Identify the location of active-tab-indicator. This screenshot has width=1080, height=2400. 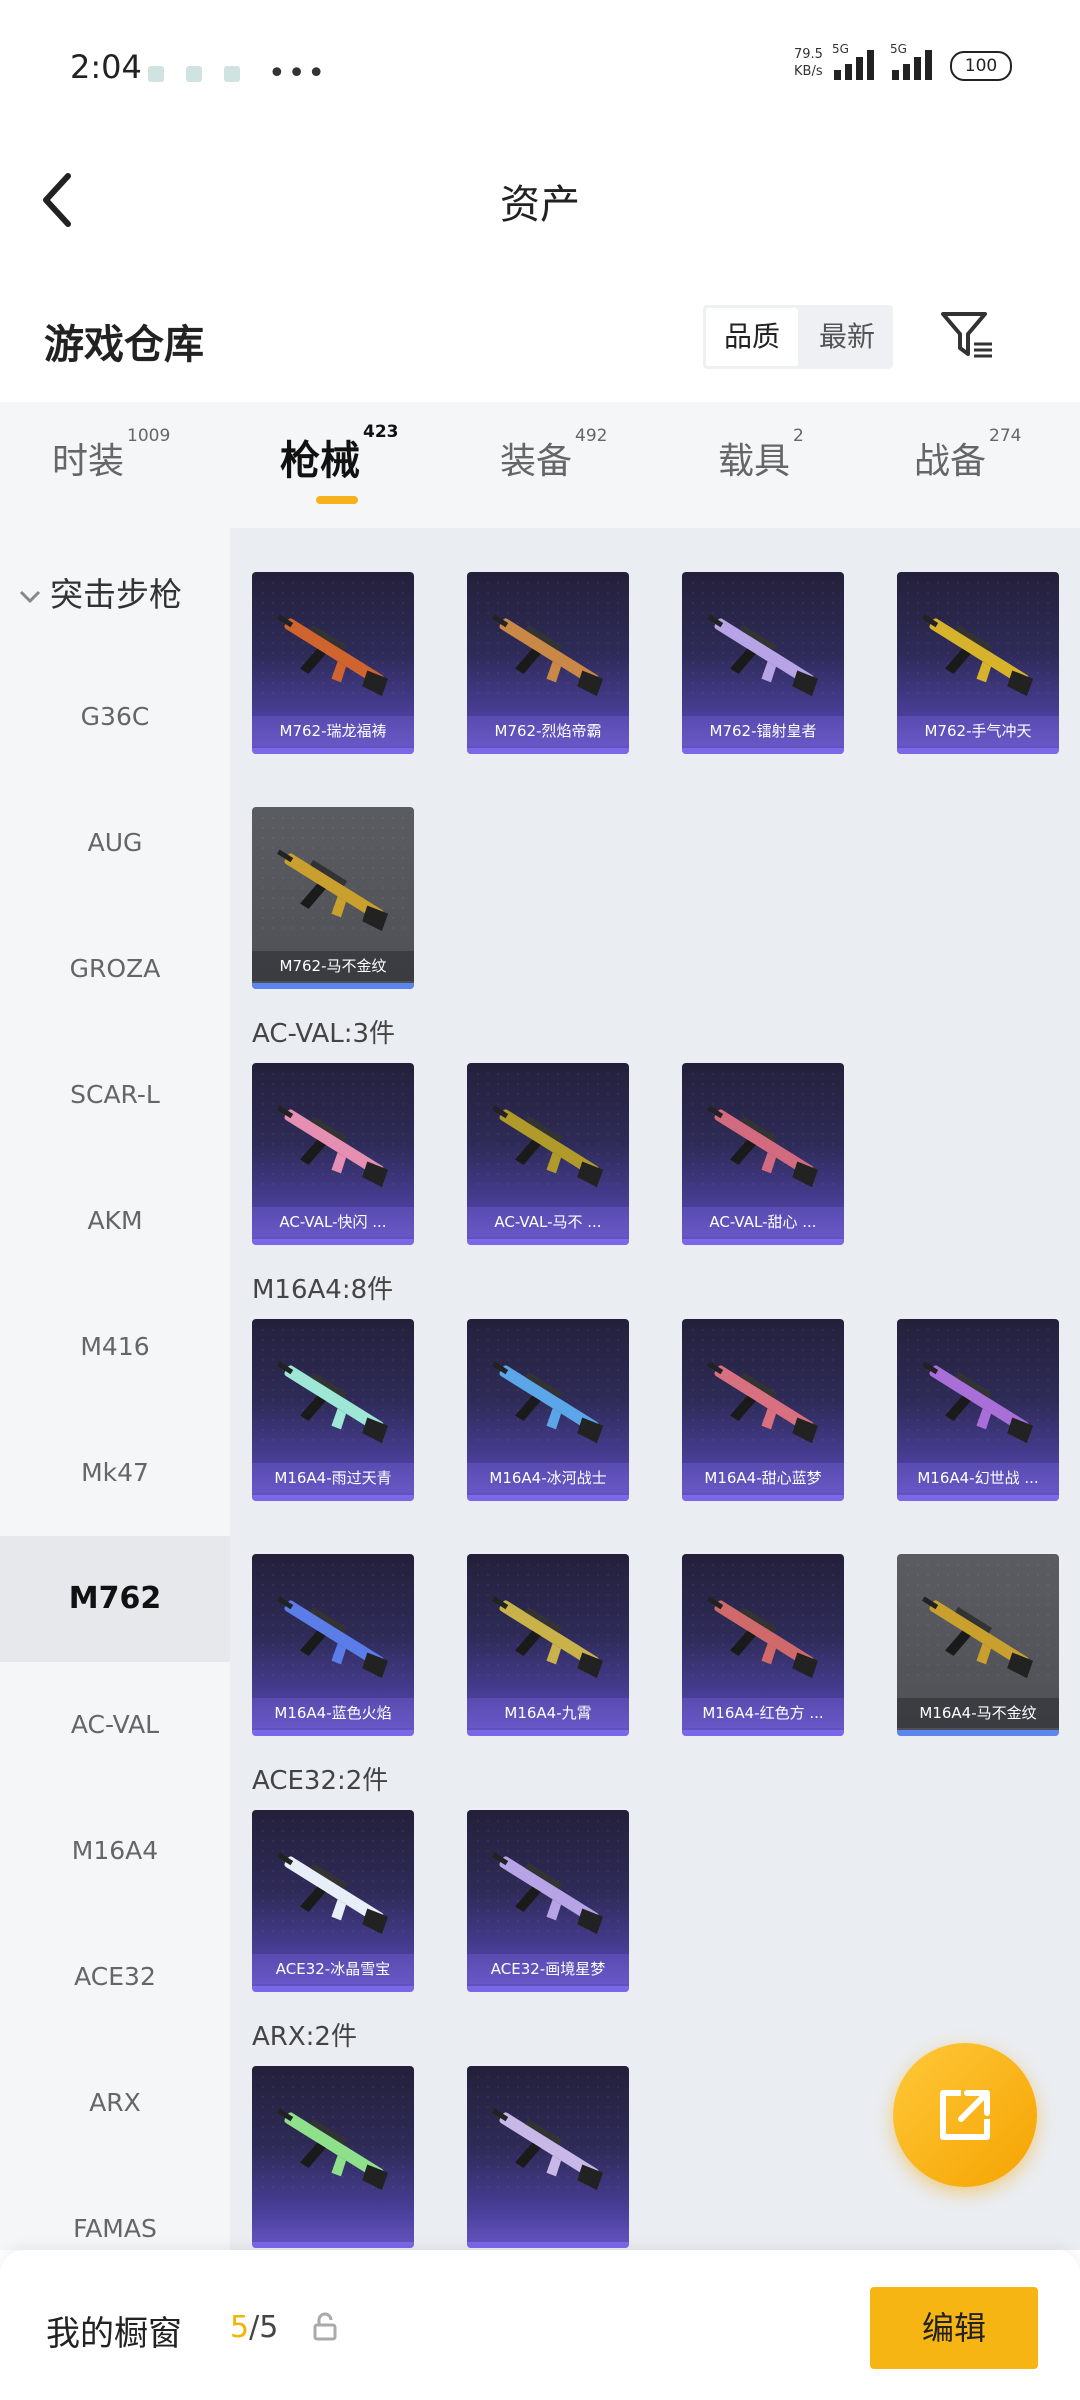
(337, 500).